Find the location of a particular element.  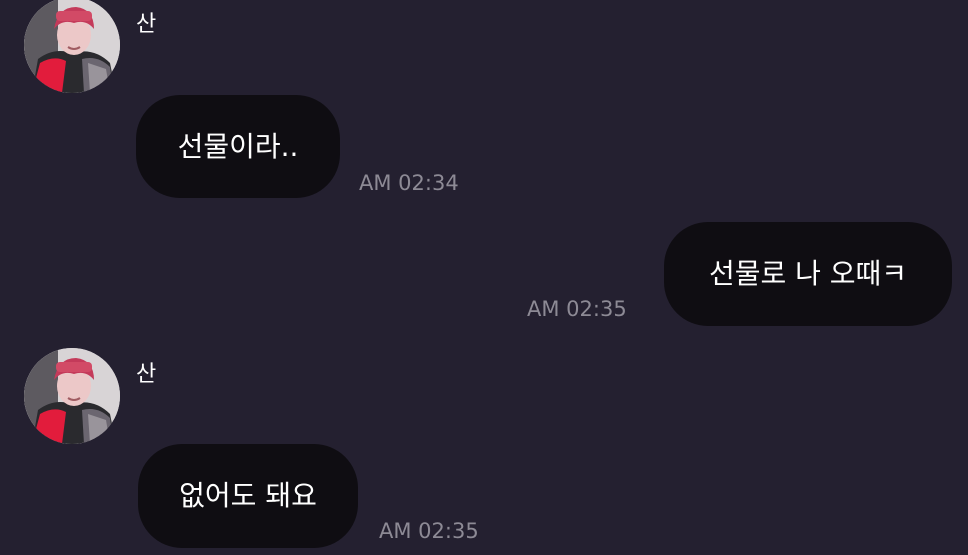

message-text: 선물이라.. is located at coordinates (238, 146).